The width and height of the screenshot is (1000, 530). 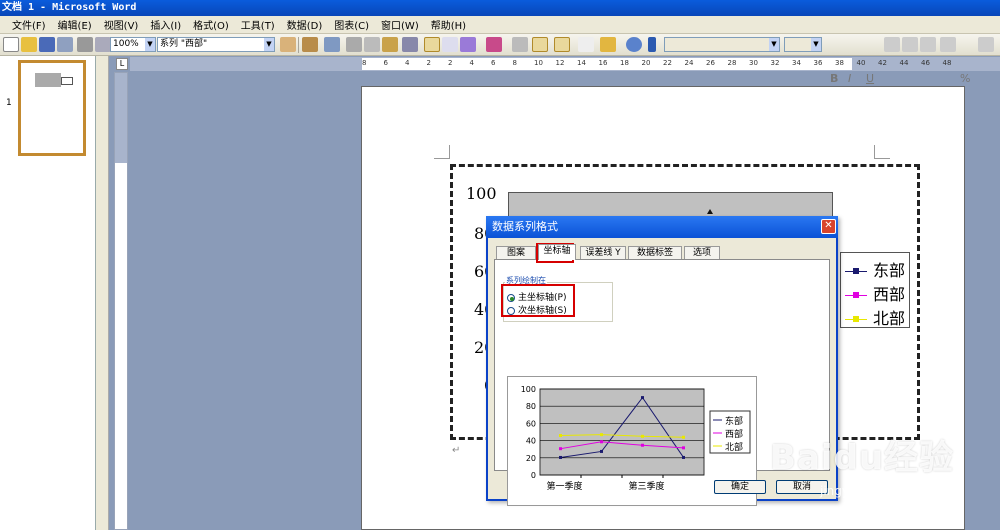 What do you see at coordinates (48, 293) in the screenshot?
I see `thumbnail-pane: 1` at bounding box center [48, 293].